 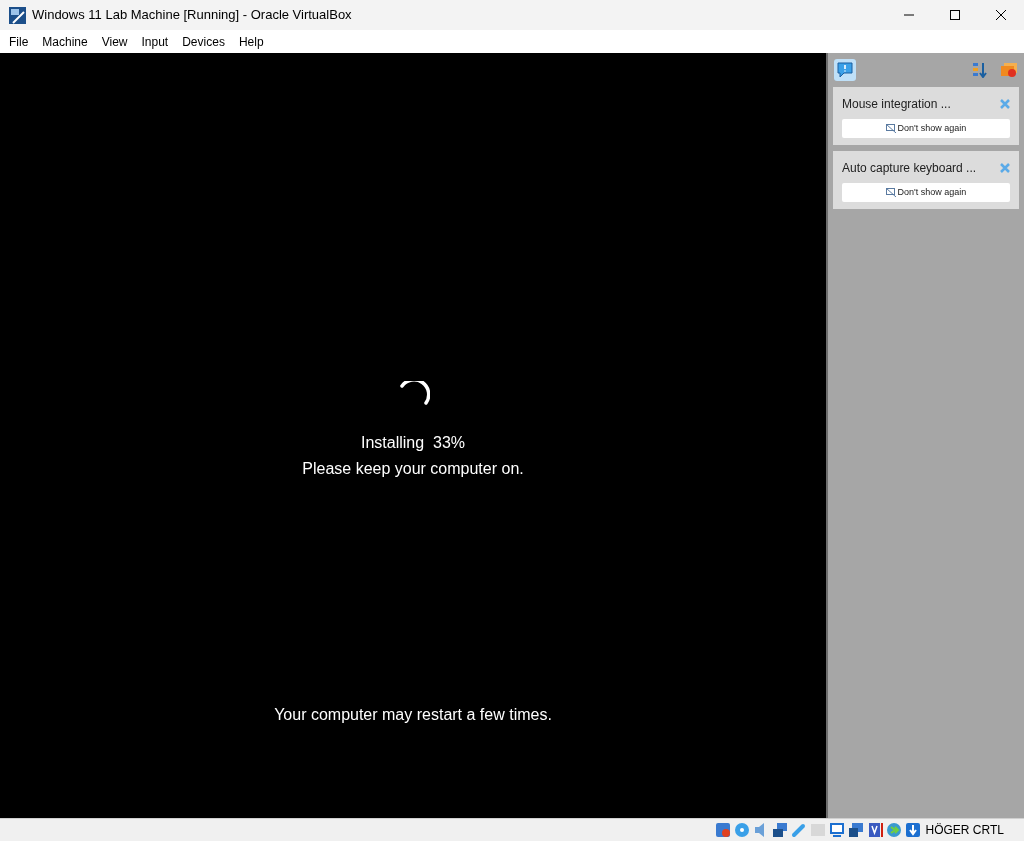 What do you see at coordinates (192, 15) in the screenshot?
I see `window-title: Windows 11 Lab Machine [Running] - Oracle VirtualBox` at bounding box center [192, 15].